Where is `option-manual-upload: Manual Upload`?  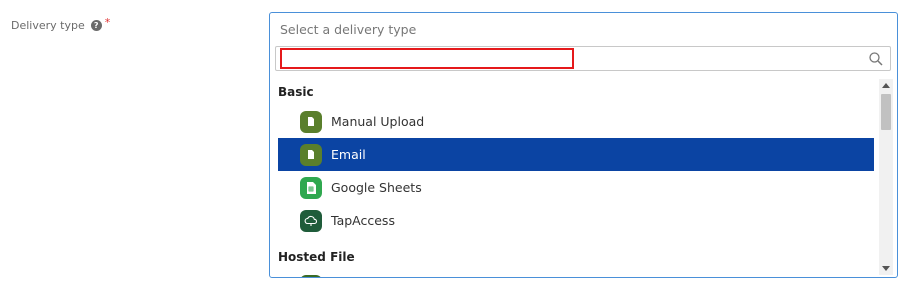 option-manual-upload: Manual Upload is located at coordinates (576, 121).